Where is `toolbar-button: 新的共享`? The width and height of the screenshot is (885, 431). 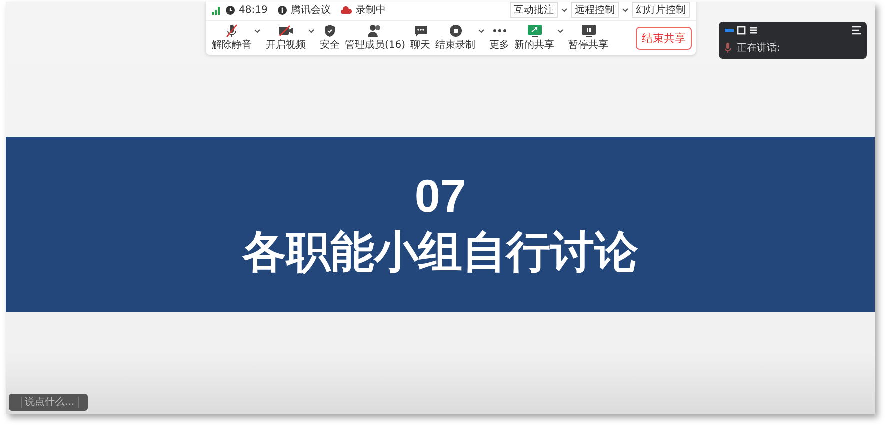 toolbar-button: 新的共享 is located at coordinates (539, 38).